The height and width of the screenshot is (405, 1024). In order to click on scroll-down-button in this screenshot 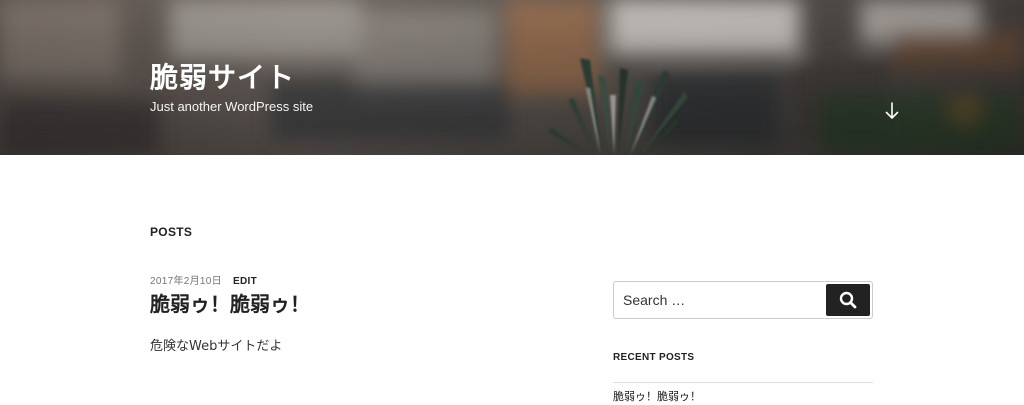, I will do `click(892, 111)`.